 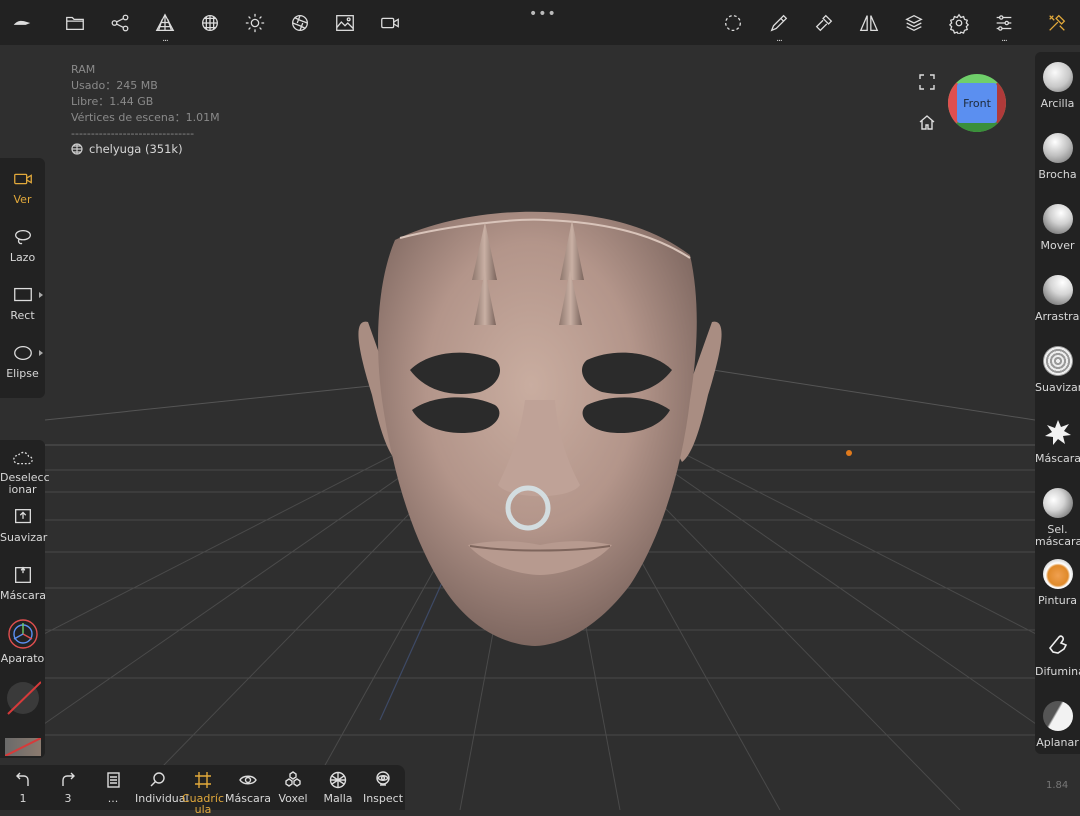 What do you see at coordinates (1057, 23) in the screenshot?
I see `tools-icon` at bounding box center [1057, 23].